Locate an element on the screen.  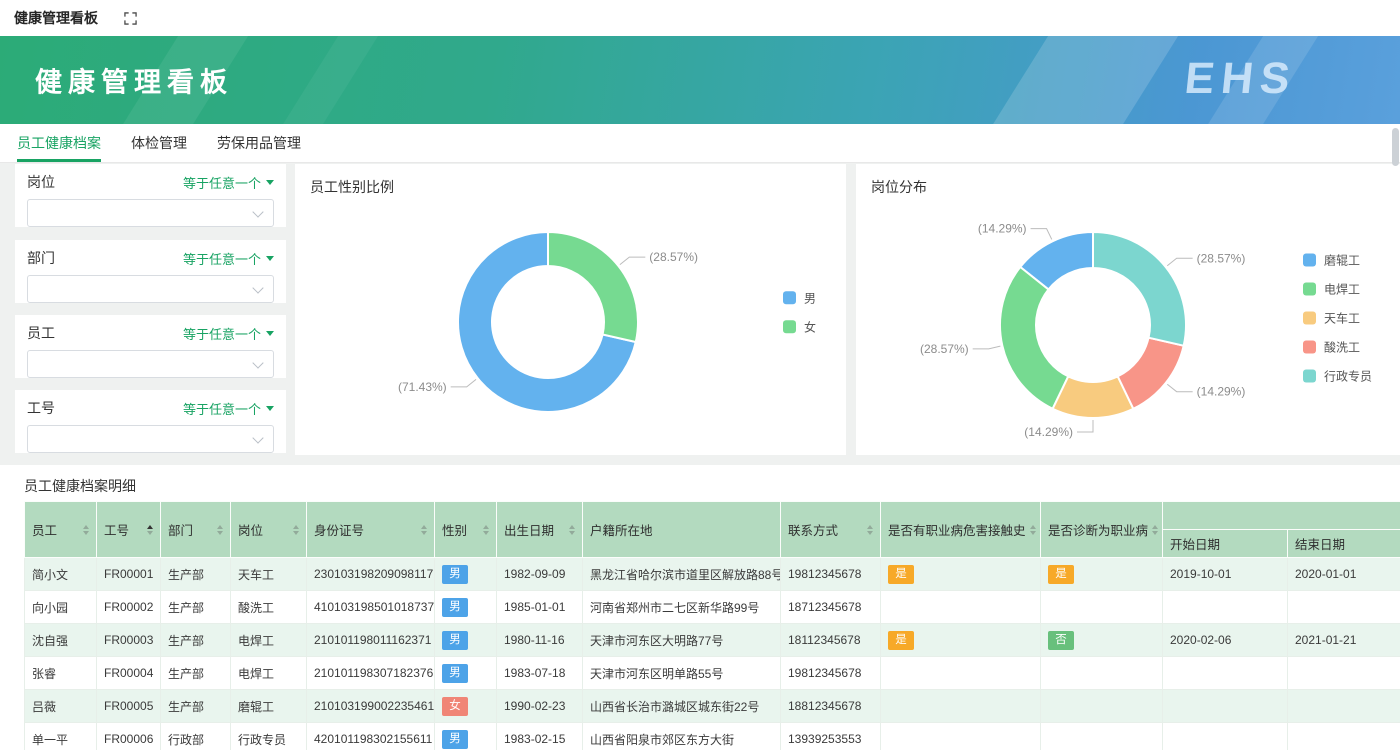
legend-label: 天车工 is located at coordinates (1341, 317).